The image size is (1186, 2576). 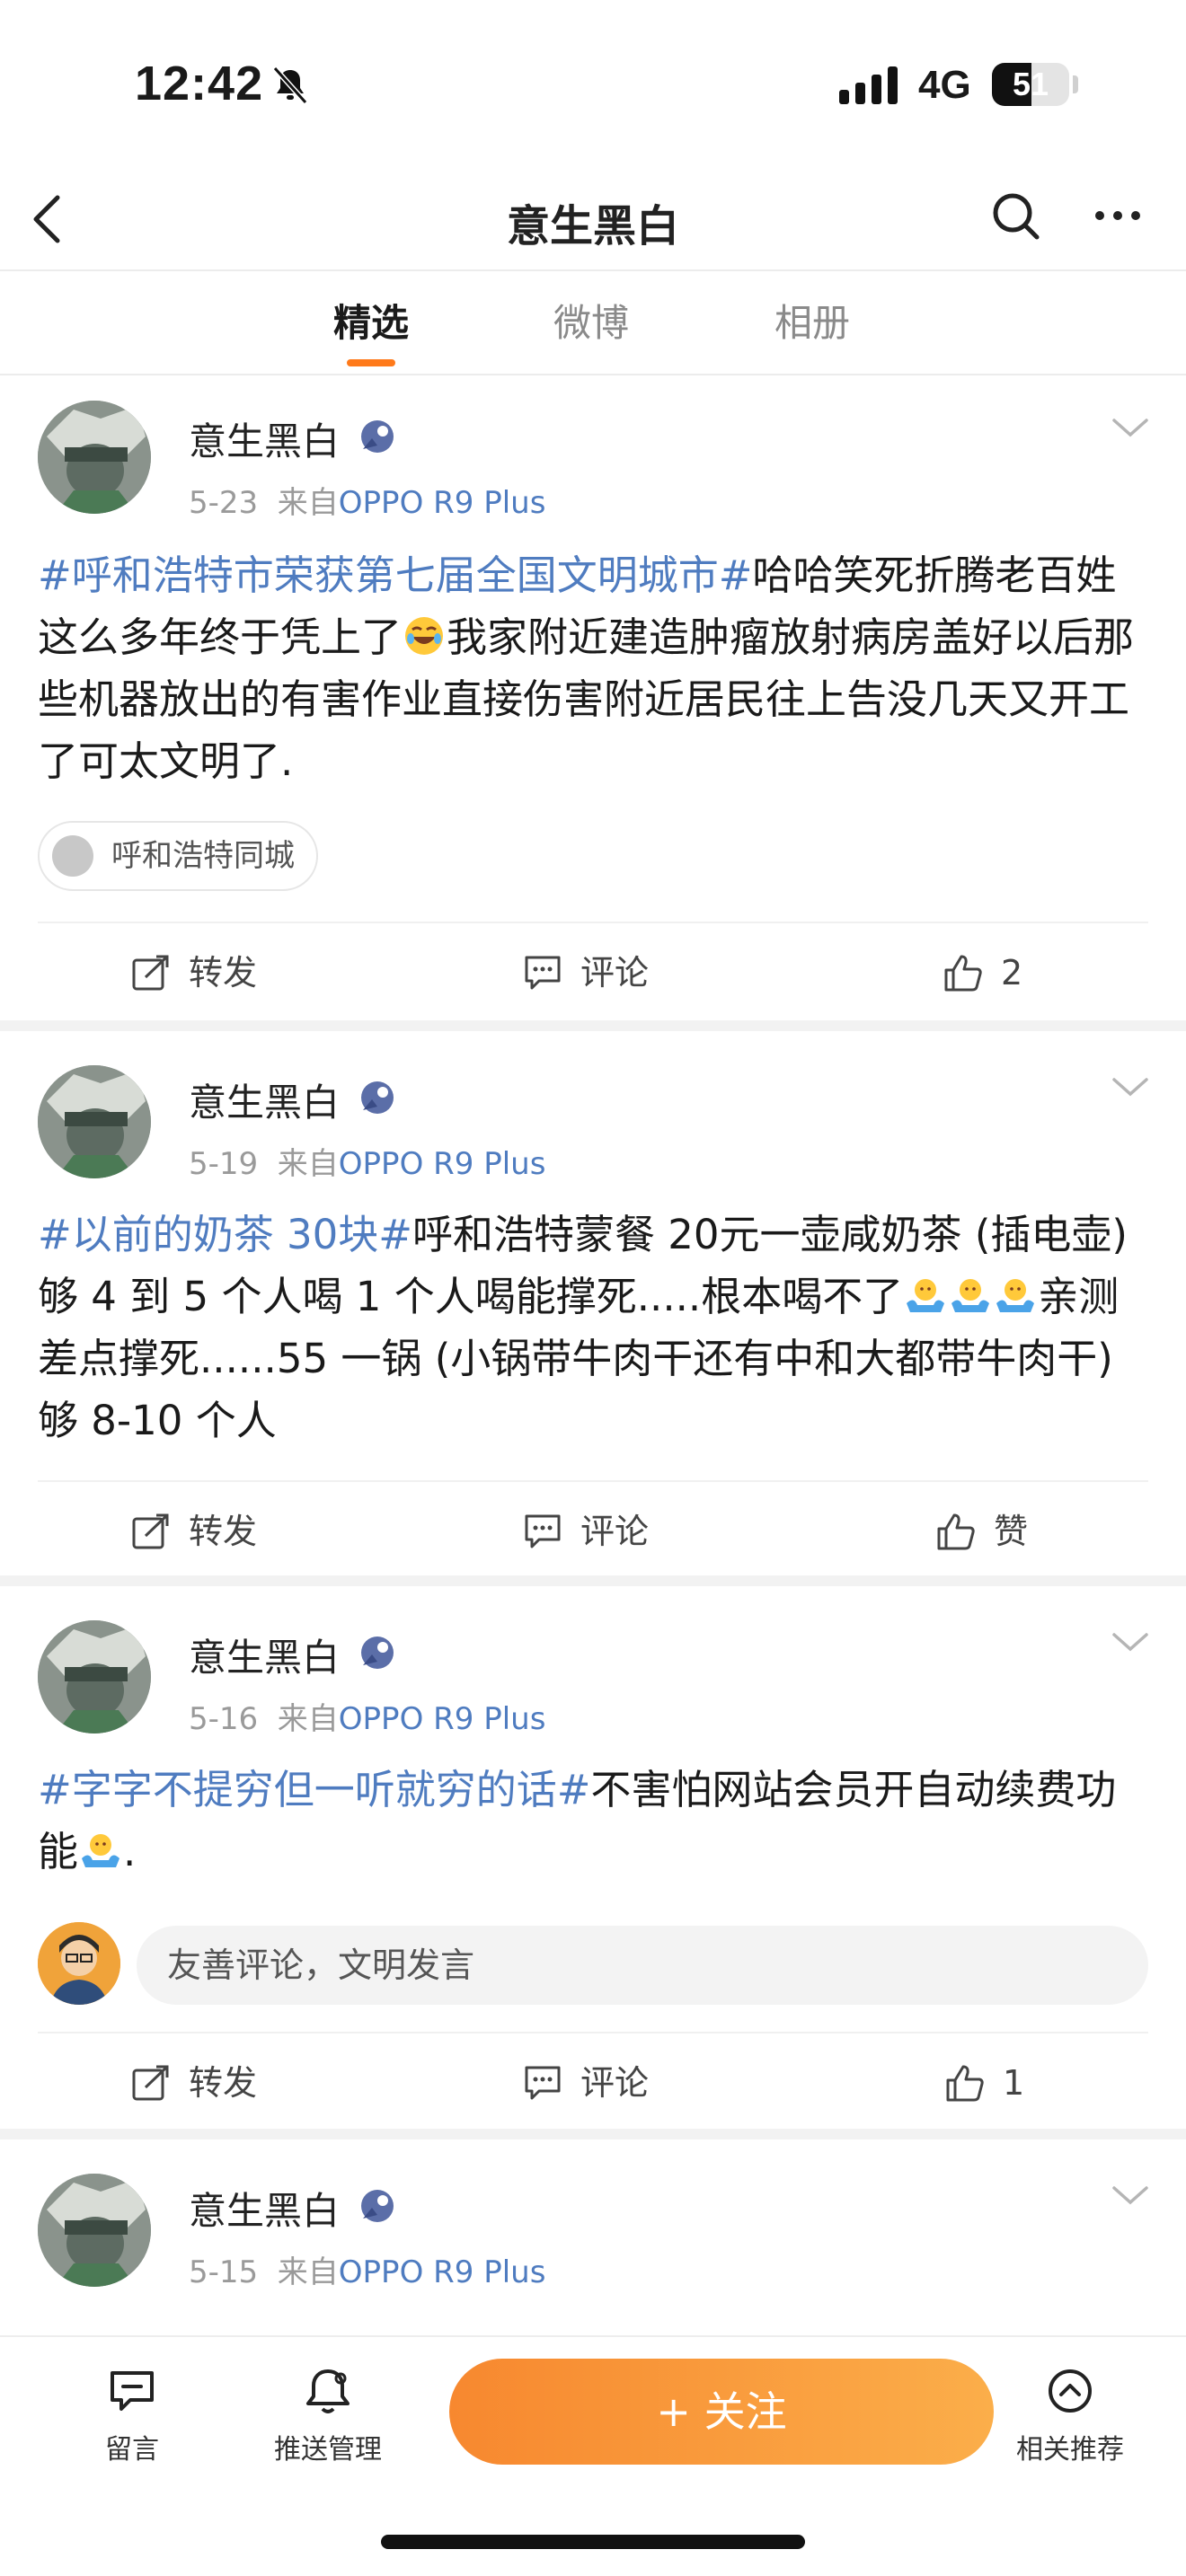 I want to click on action-row: 转发 评论 1, so click(x=593, y=2081).